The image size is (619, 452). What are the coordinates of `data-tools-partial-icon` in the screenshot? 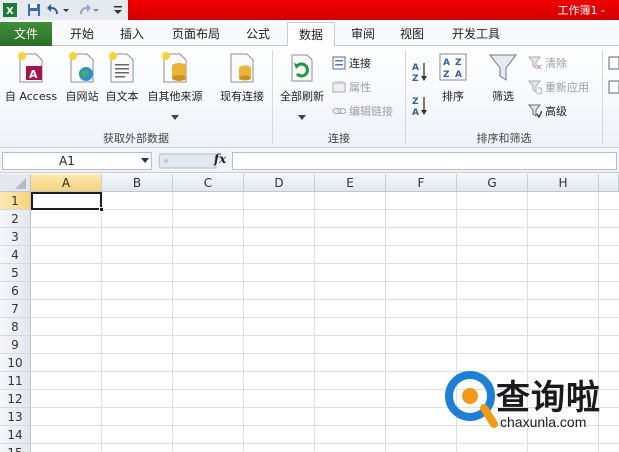 It's located at (613, 63).